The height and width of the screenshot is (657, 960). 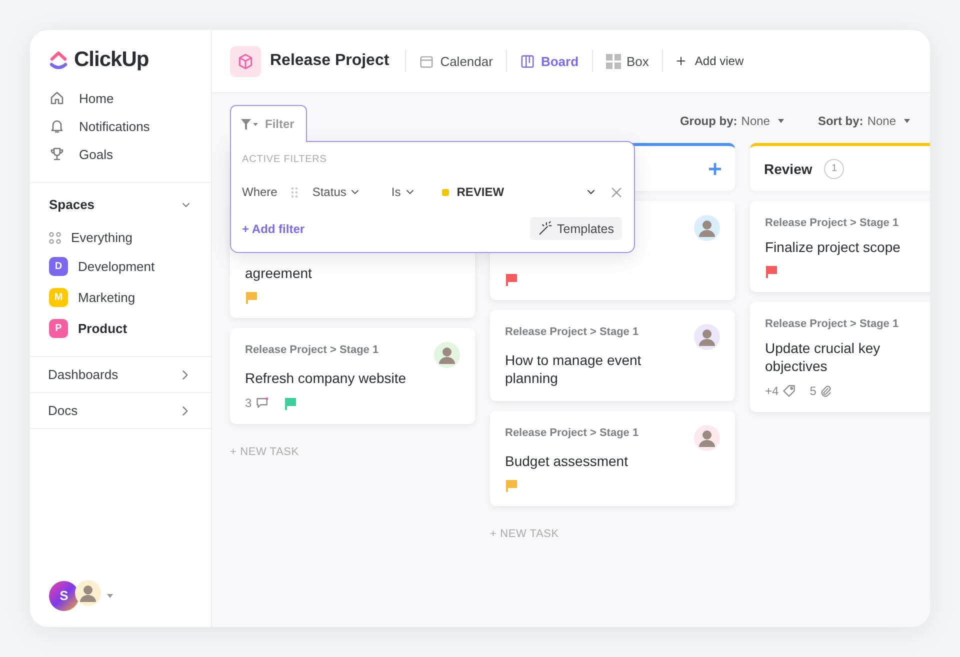 What do you see at coordinates (330, 61) in the screenshot?
I see `project-title: Release Project` at bounding box center [330, 61].